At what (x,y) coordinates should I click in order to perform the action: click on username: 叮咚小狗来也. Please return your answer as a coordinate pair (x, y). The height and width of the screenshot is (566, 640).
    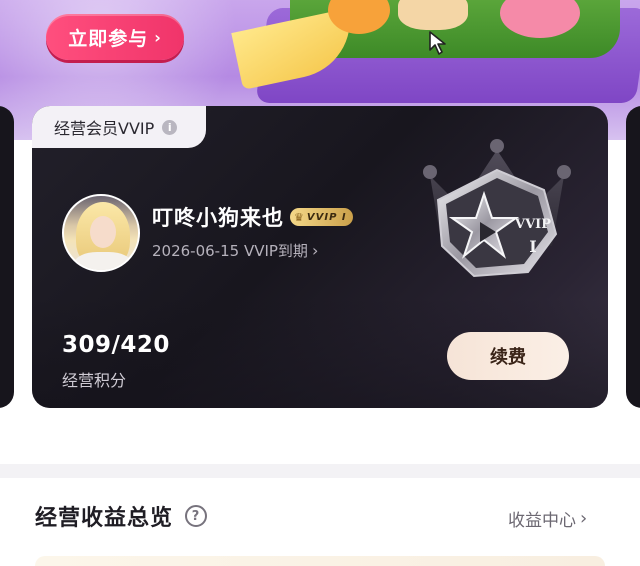
    Looking at the image, I should click on (218, 218).